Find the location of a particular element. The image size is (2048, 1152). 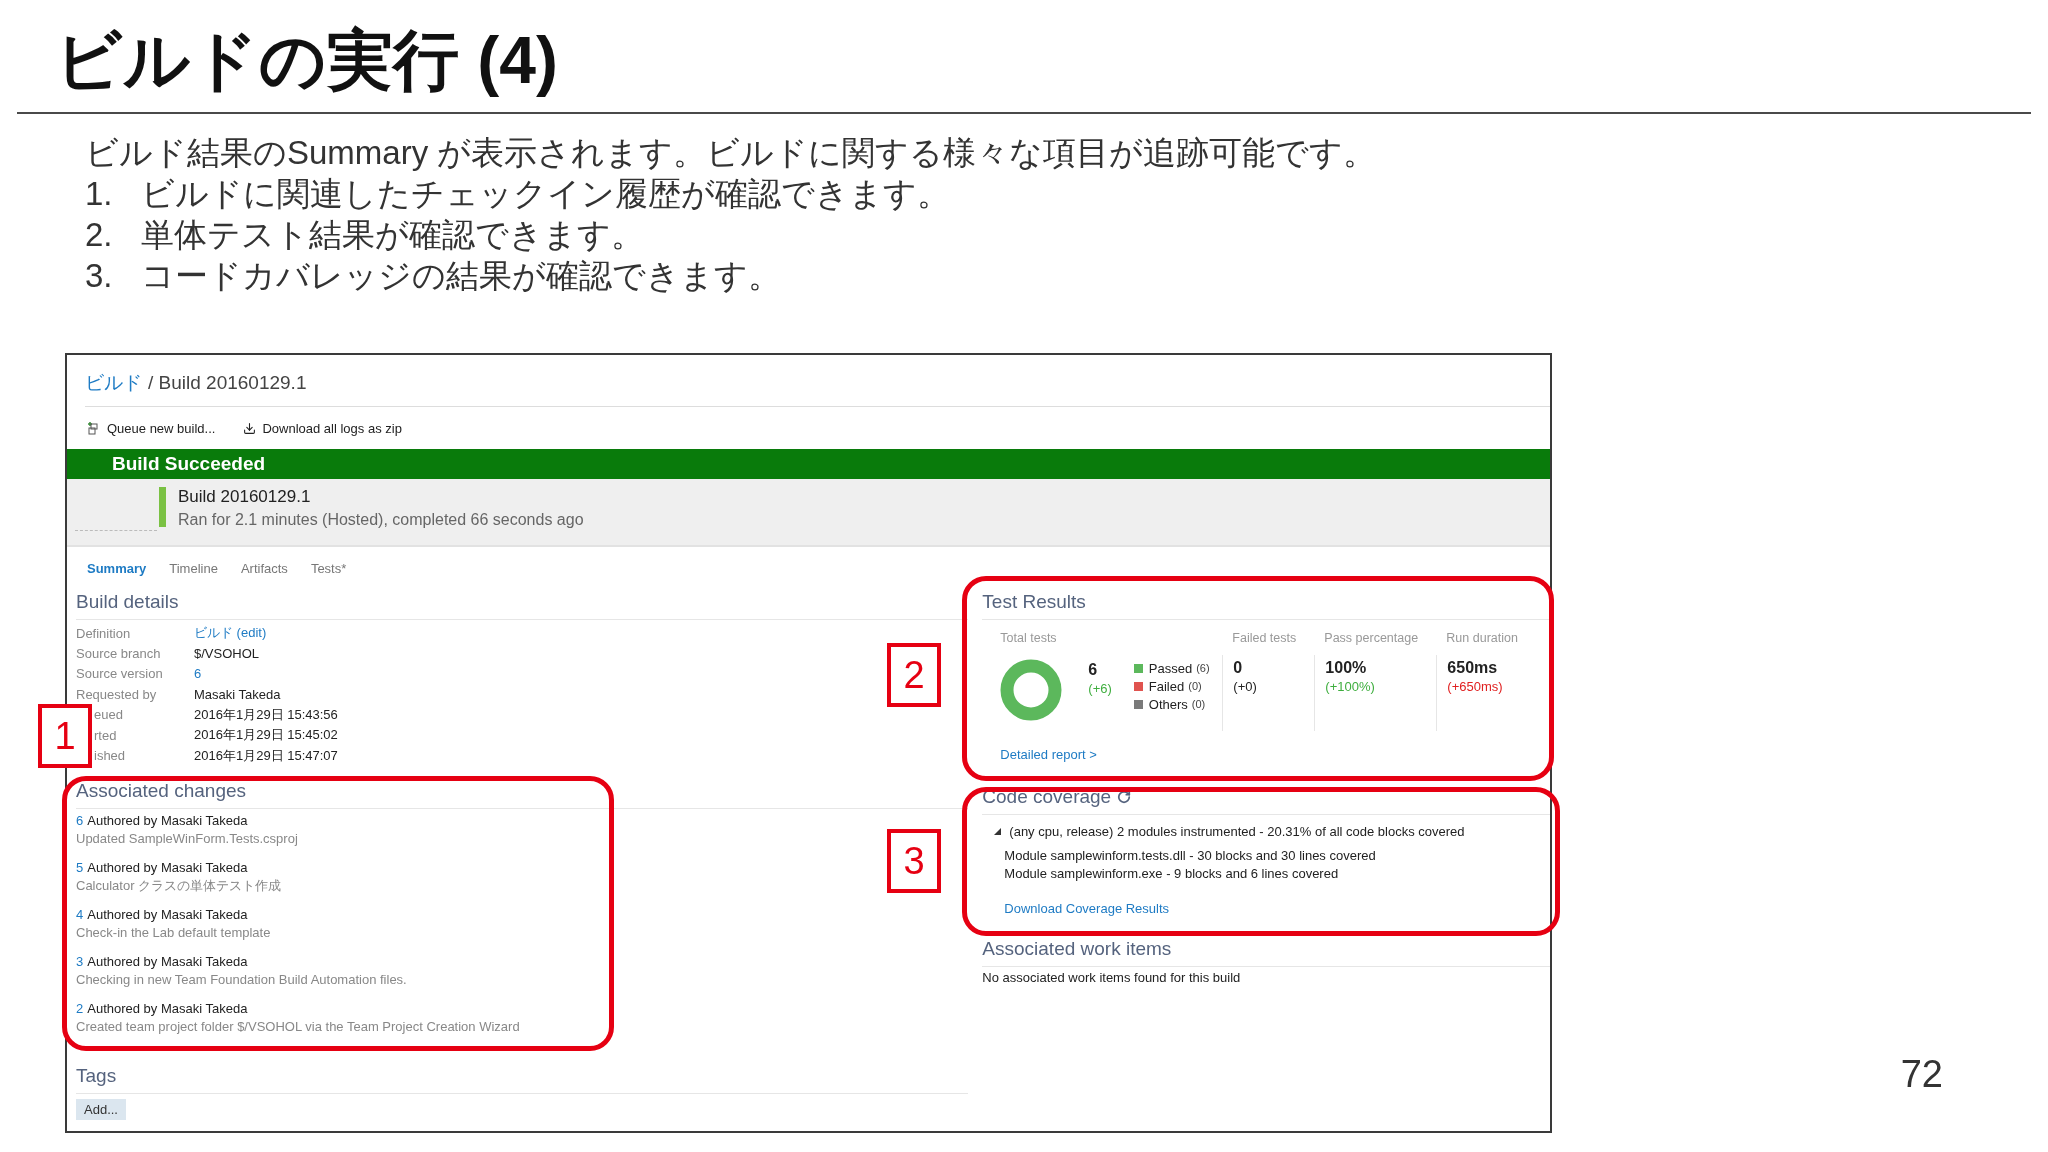

changeset-link: 6 is located at coordinates (80, 820).